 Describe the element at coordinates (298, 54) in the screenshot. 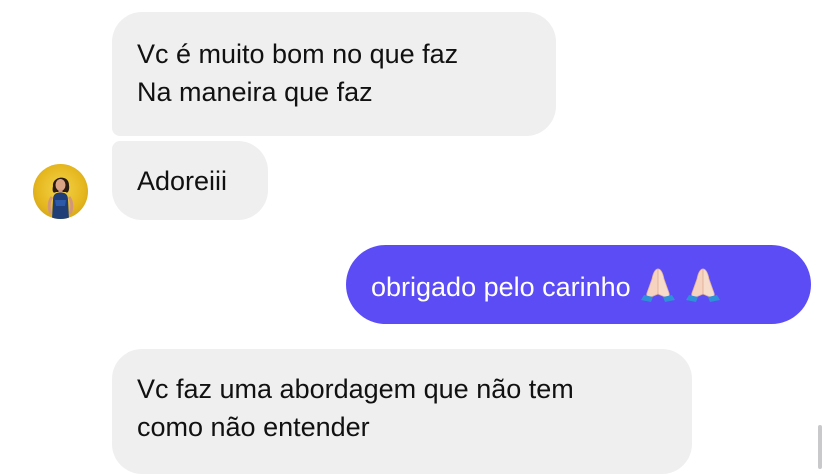

I see `message-text-line: Vc é muito bom no que faz` at that location.